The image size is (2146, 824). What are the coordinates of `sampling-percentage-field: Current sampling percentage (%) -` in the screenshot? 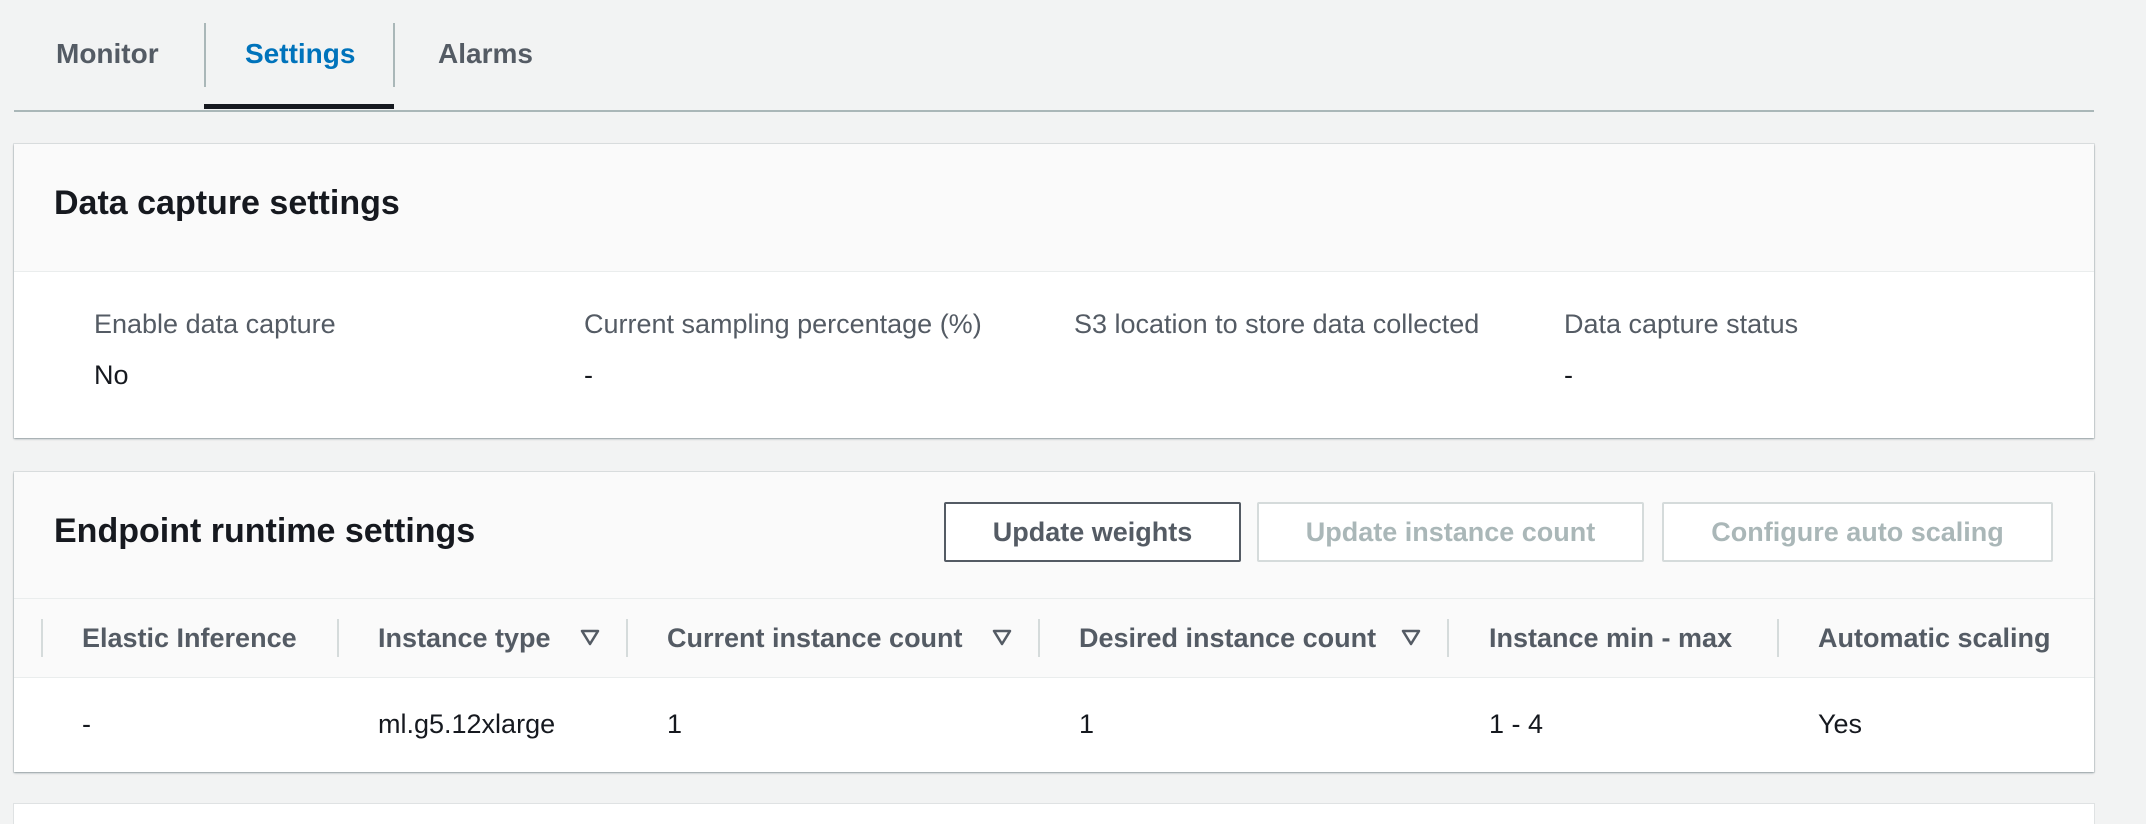 It's located at (783, 349).